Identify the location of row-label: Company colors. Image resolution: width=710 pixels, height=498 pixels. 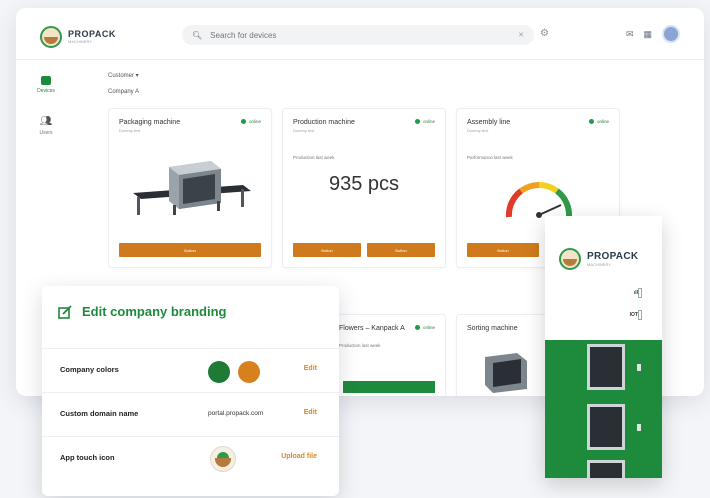
(89, 369).